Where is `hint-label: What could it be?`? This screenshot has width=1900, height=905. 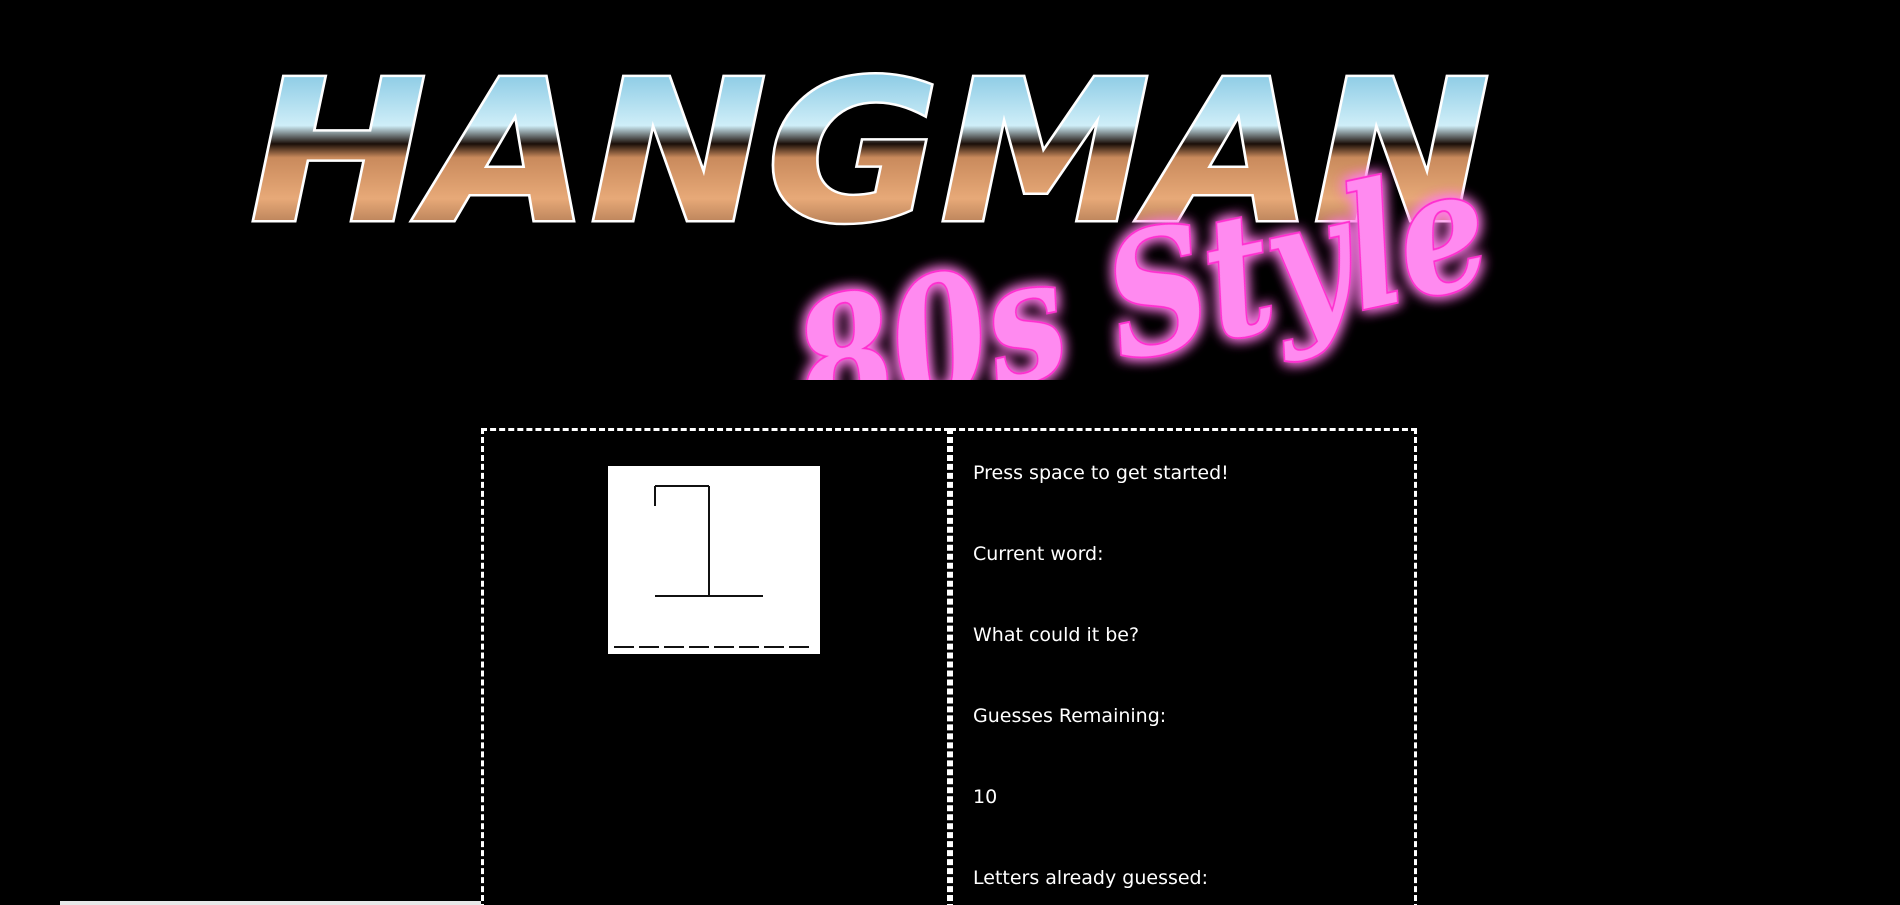
hint-label: What could it be? is located at coordinates (1056, 635).